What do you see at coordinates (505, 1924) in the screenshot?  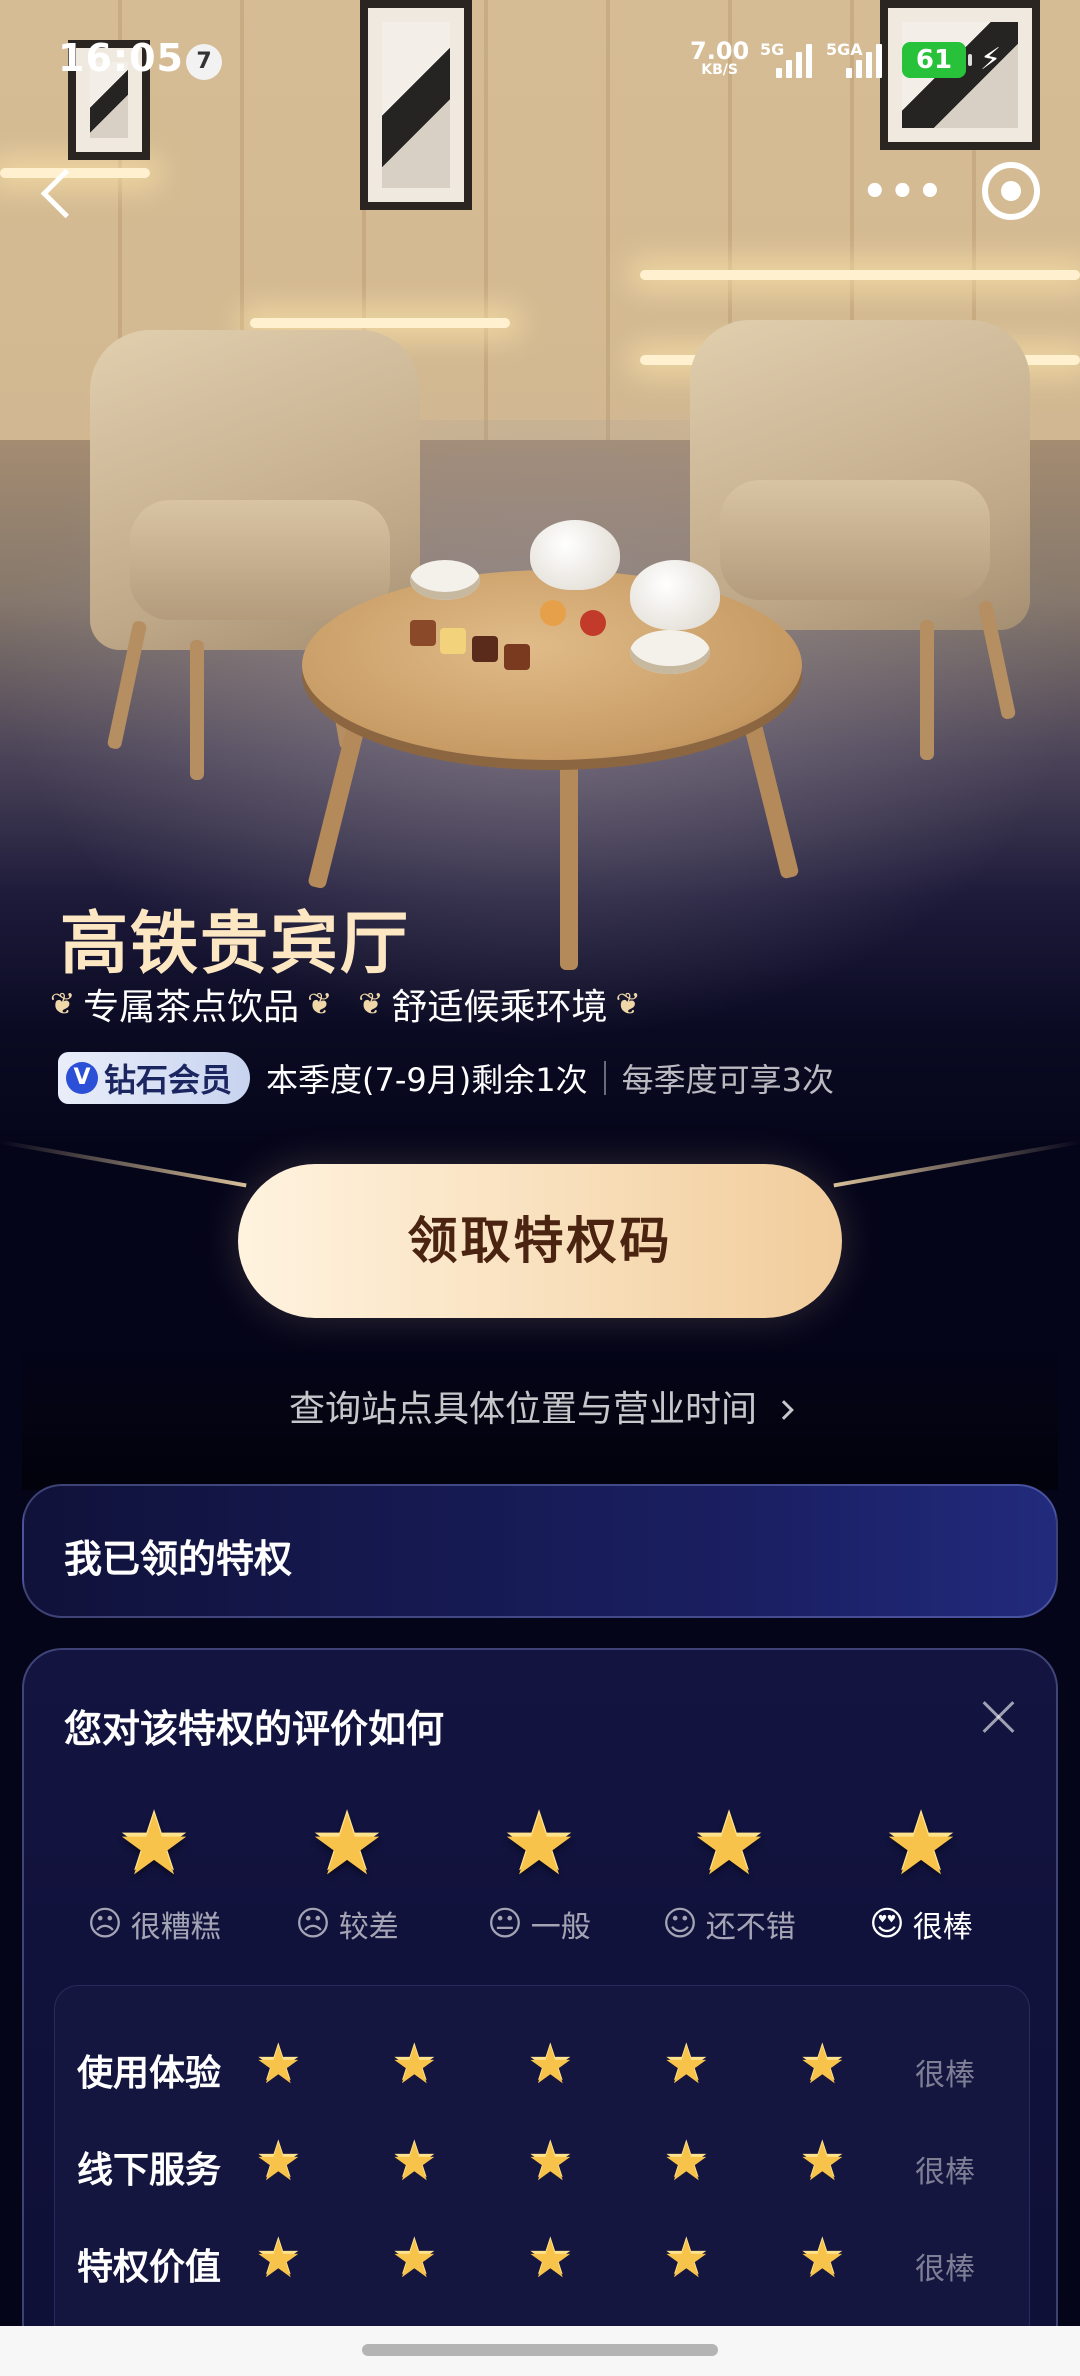 I see `face-icon: 😐` at bounding box center [505, 1924].